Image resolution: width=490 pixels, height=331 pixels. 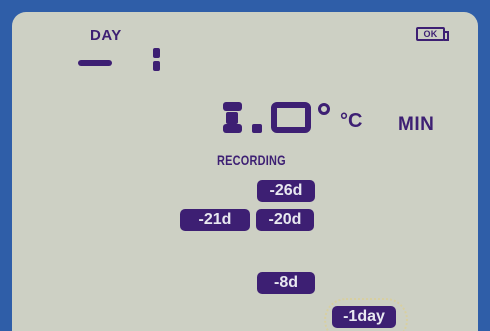 I want to click on unit-label: °C, so click(x=351, y=121).